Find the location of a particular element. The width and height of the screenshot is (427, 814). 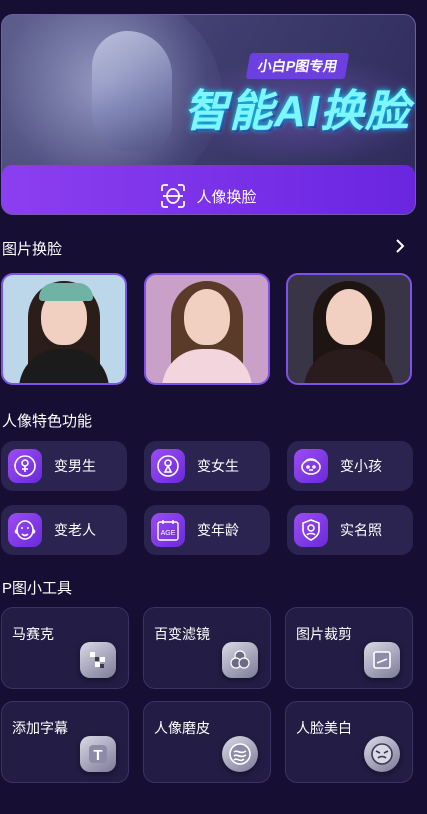

feature-elder-label: 变老人 is located at coordinates (75, 530).